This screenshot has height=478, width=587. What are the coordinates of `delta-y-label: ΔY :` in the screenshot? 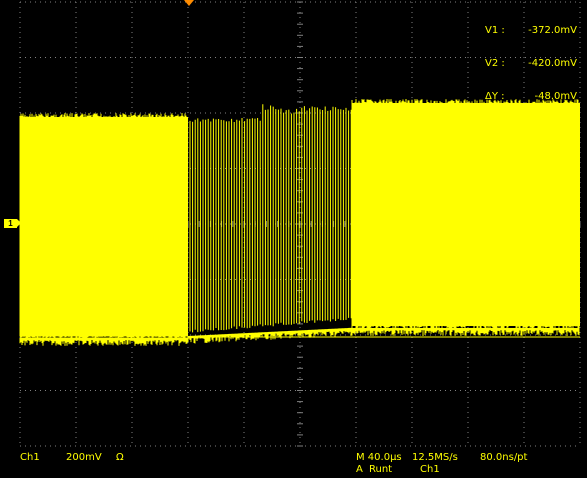 It's located at (495, 96).